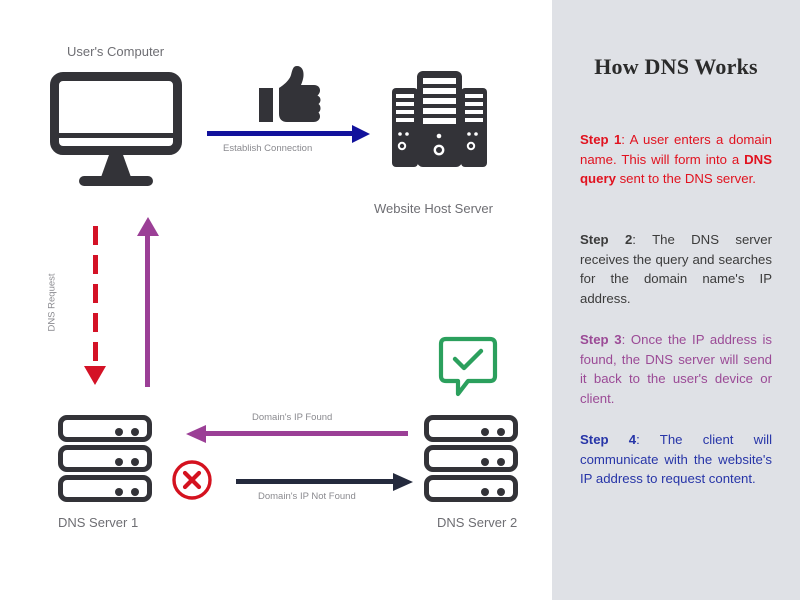 This screenshot has height=600, width=800. I want to click on step-1-body-after: sent to the DNS server., so click(685, 178).